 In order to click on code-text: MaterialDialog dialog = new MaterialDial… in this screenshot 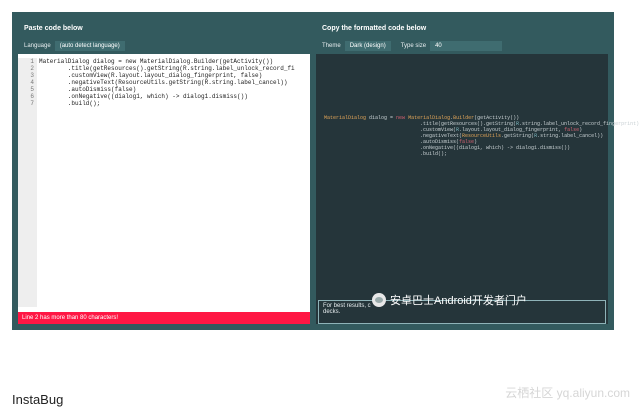, I will do `click(174, 82)`.